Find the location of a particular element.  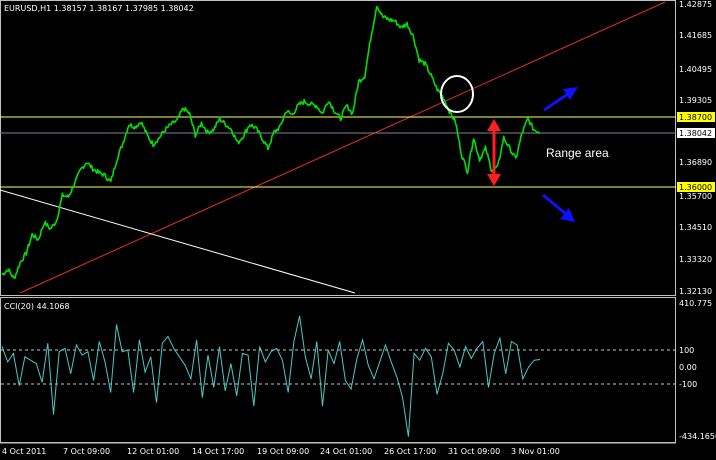

price-tick-label: 1.36890 is located at coordinates (695, 162).